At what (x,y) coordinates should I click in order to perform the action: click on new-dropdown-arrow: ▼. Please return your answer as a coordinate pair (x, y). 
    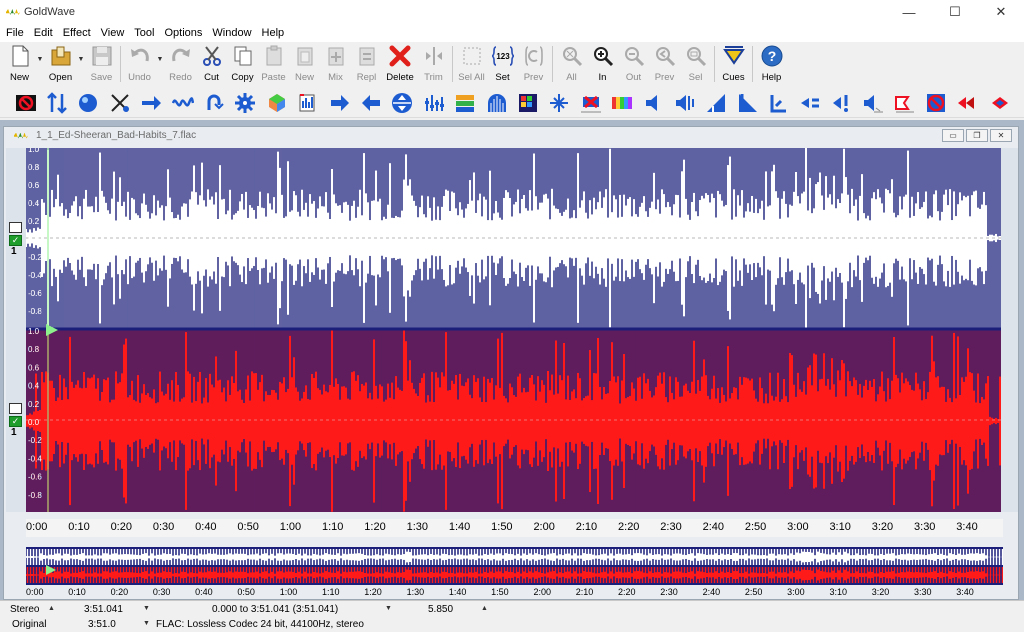
    Looking at the image, I should click on (40, 65).